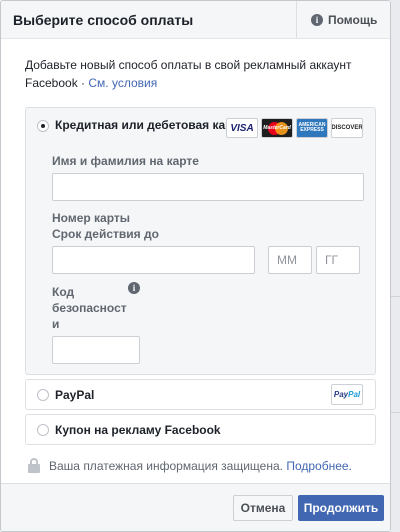  Describe the element at coordinates (338, 260) in the screenshot. I see `expiry-year-input: ГГ` at that location.